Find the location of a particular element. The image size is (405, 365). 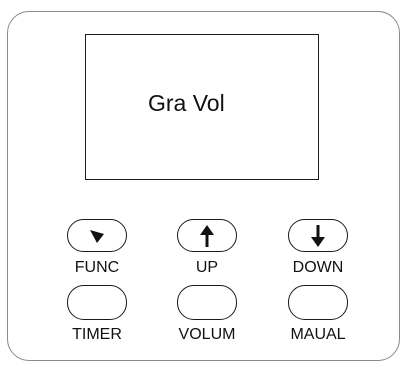

down-button is located at coordinates (318, 235).